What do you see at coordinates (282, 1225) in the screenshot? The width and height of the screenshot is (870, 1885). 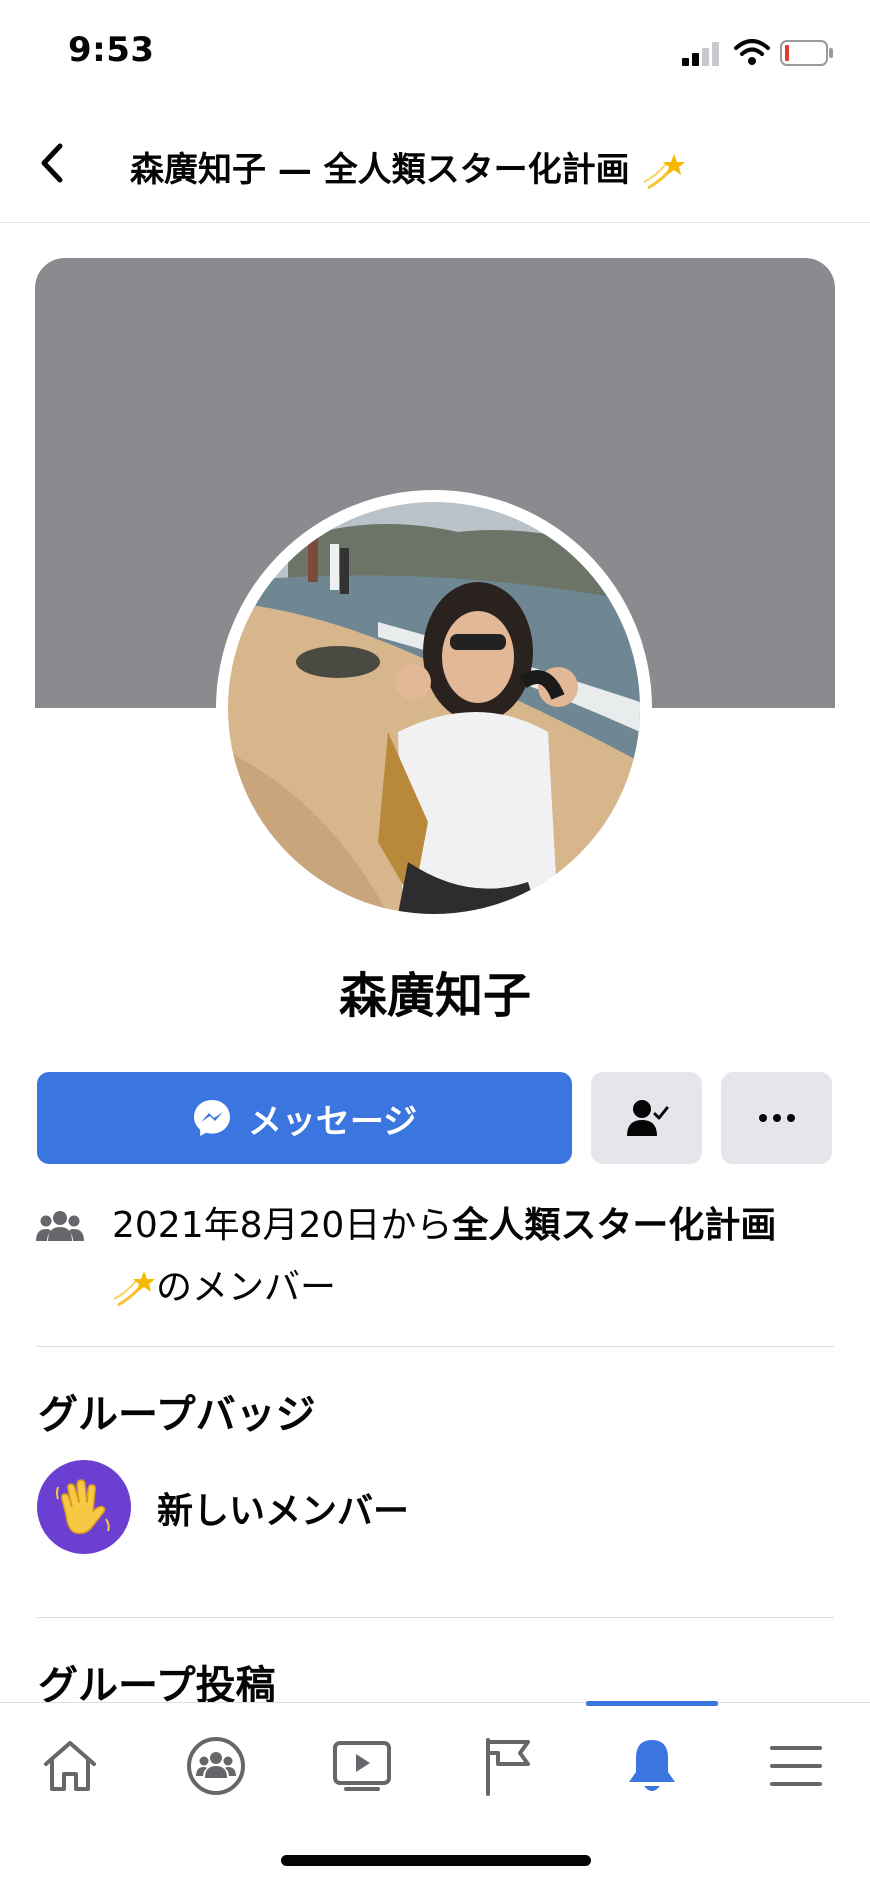 I see `membership-date: 2021年8月20日から` at bounding box center [282, 1225].